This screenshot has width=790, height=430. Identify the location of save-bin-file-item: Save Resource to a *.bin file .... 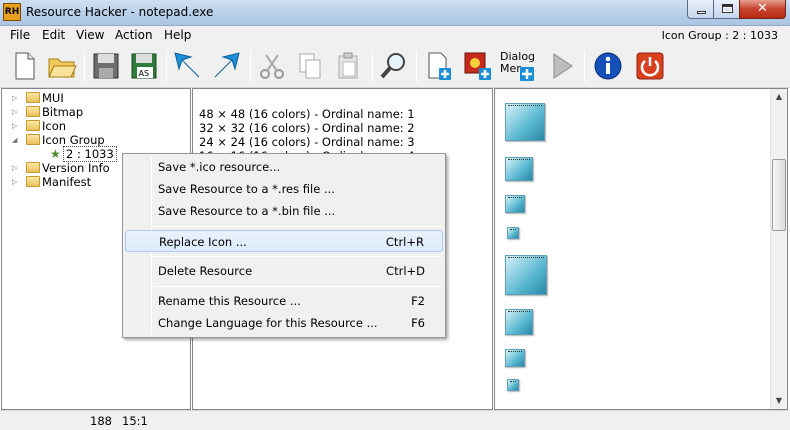
(284, 211).